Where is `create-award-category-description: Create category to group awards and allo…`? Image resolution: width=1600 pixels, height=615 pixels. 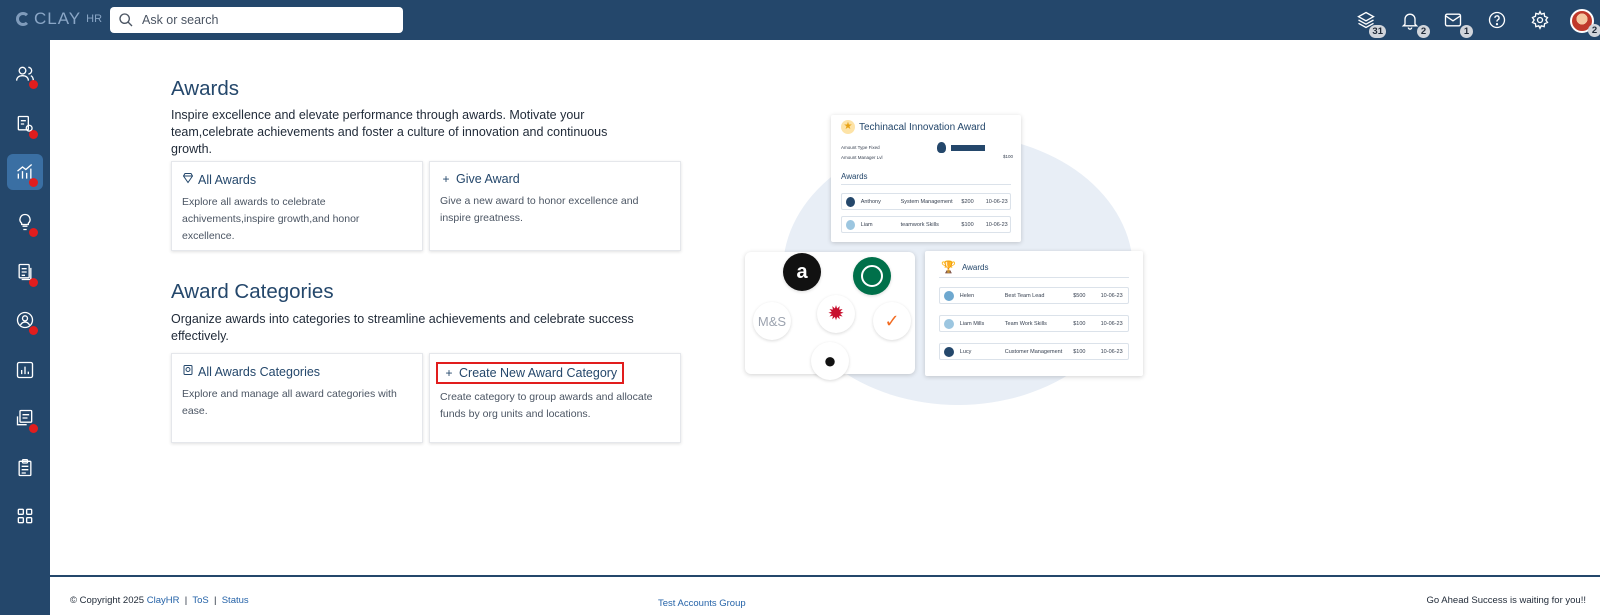 create-award-category-description: Create category to group awards and allo… is located at coordinates (546, 405).